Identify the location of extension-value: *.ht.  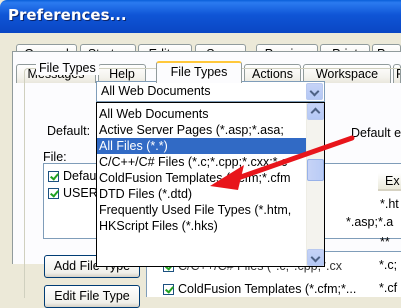
(389, 204).